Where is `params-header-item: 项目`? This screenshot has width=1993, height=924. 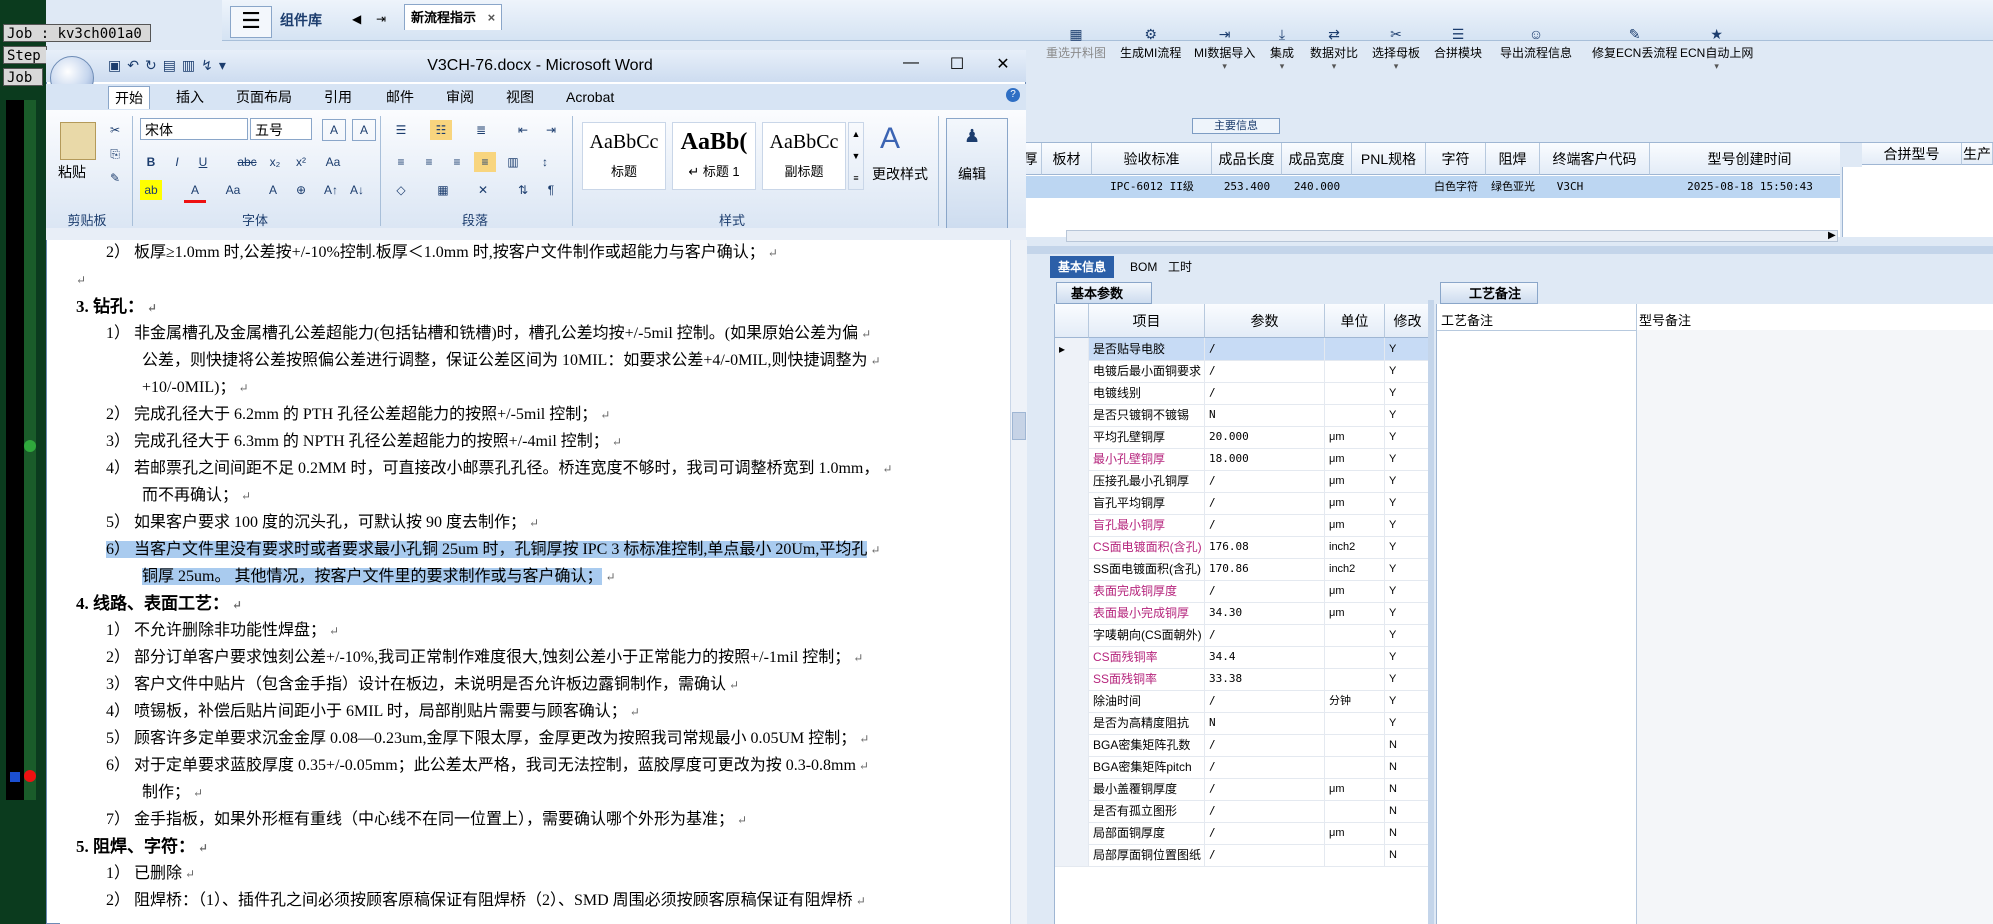
params-header-item: 项目 is located at coordinates (1147, 321).